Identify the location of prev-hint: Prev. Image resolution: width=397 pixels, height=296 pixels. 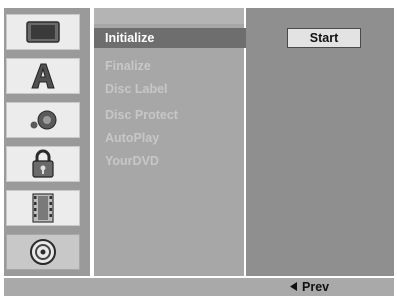
(309, 287).